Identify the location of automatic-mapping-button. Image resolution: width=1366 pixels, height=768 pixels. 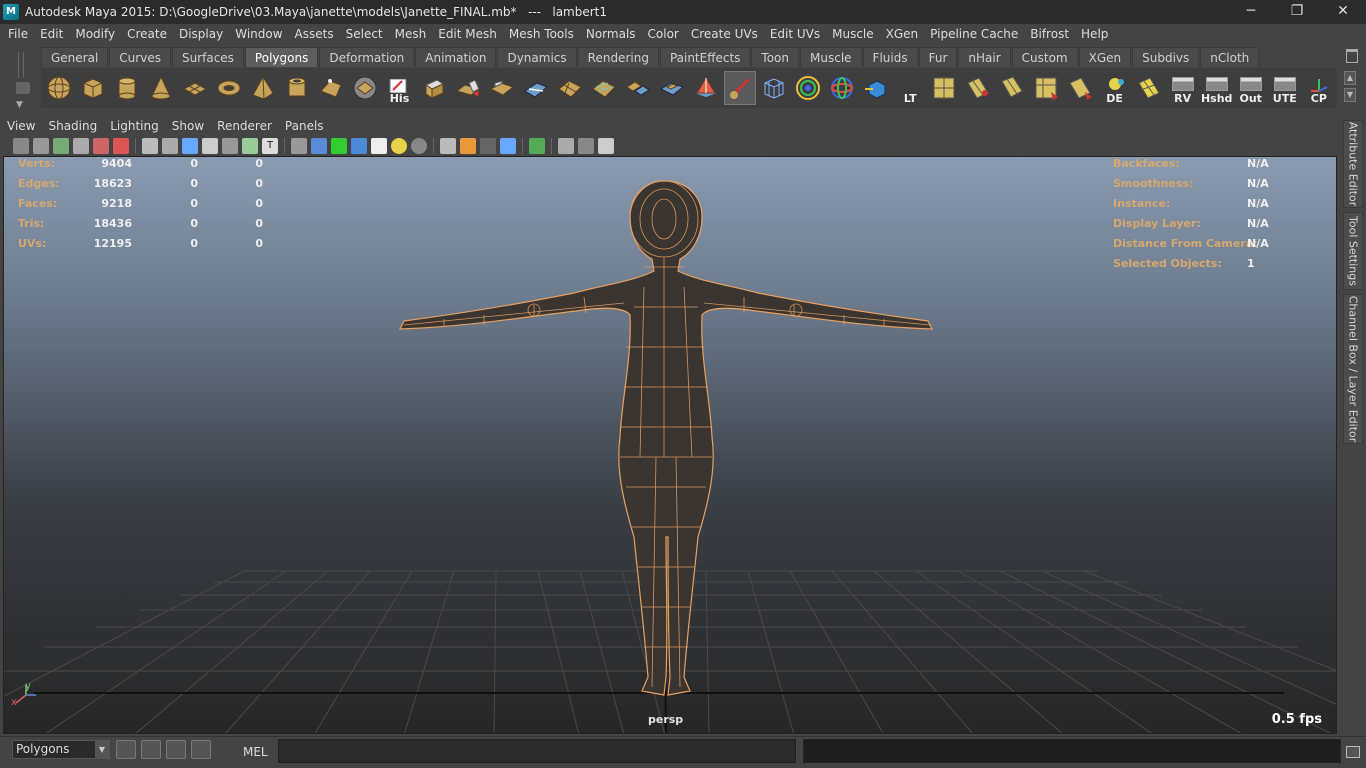
(1080, 88).